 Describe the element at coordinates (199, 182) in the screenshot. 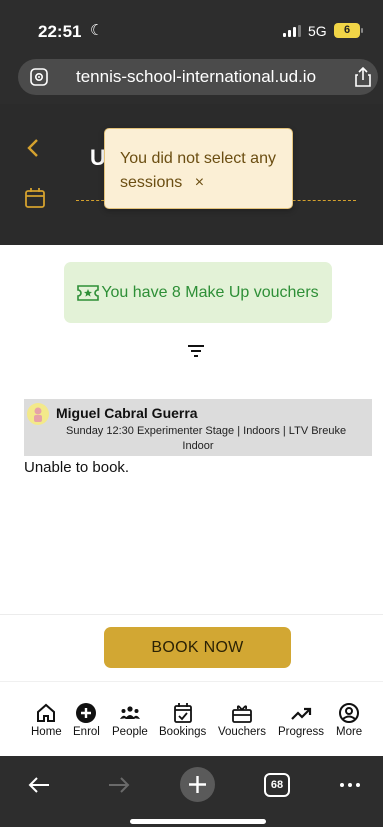

I see `toast-close-button: ×` at that location.